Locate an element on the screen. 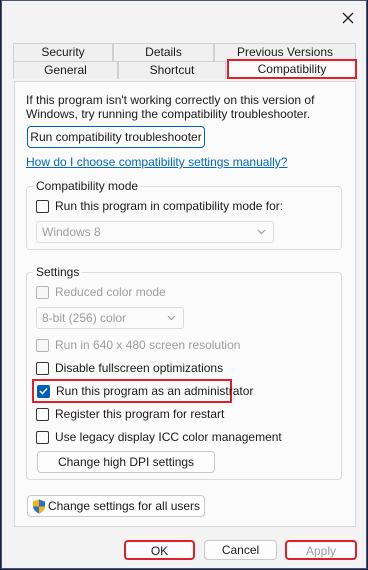 The height and width of the screenshot is (570, 368). resolution-640-row: Run in 640 x 480 screen resolution is located at coordinates (138, 345).